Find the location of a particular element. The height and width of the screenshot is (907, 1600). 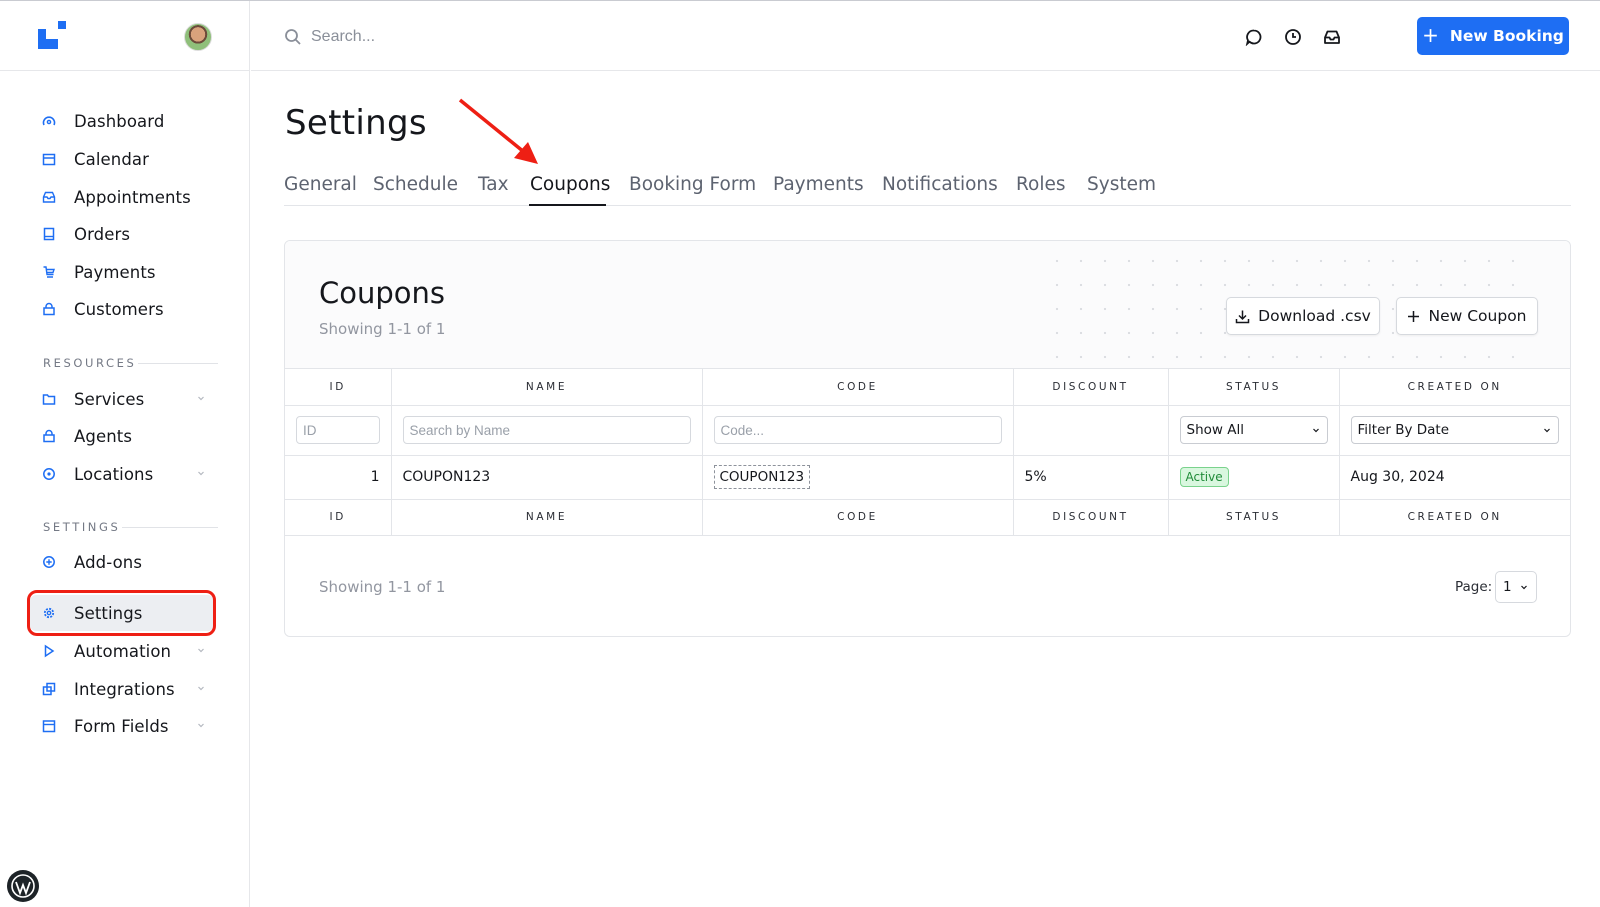

code-filter-input is located at coordinates (857, 430).